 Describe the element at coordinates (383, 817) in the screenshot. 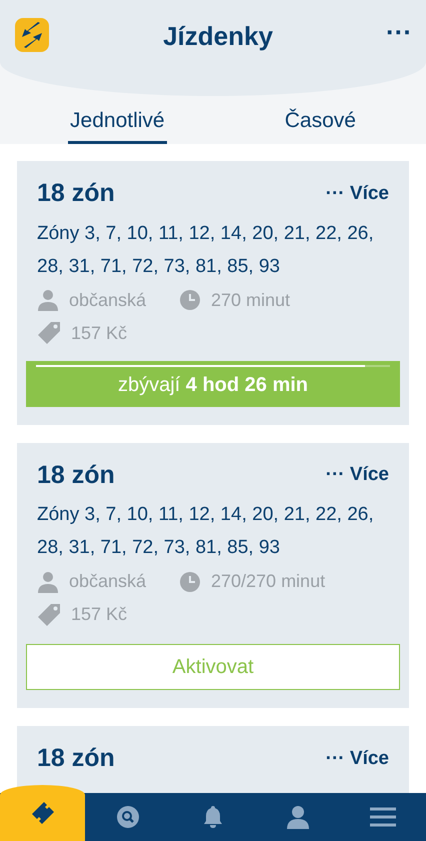

I see `menu-icon` at that location.